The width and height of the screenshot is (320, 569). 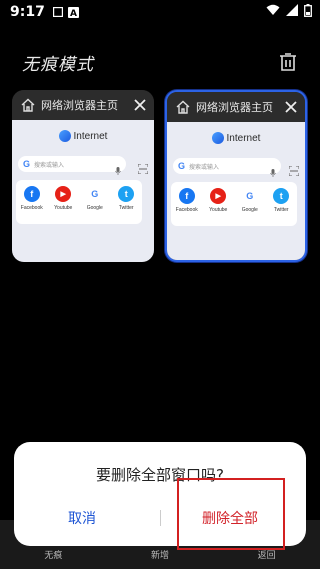 What do you see at coordinates (27, 12) in the screenshot?
I see `status-time: 9:17` at bounding box center [27, 12].